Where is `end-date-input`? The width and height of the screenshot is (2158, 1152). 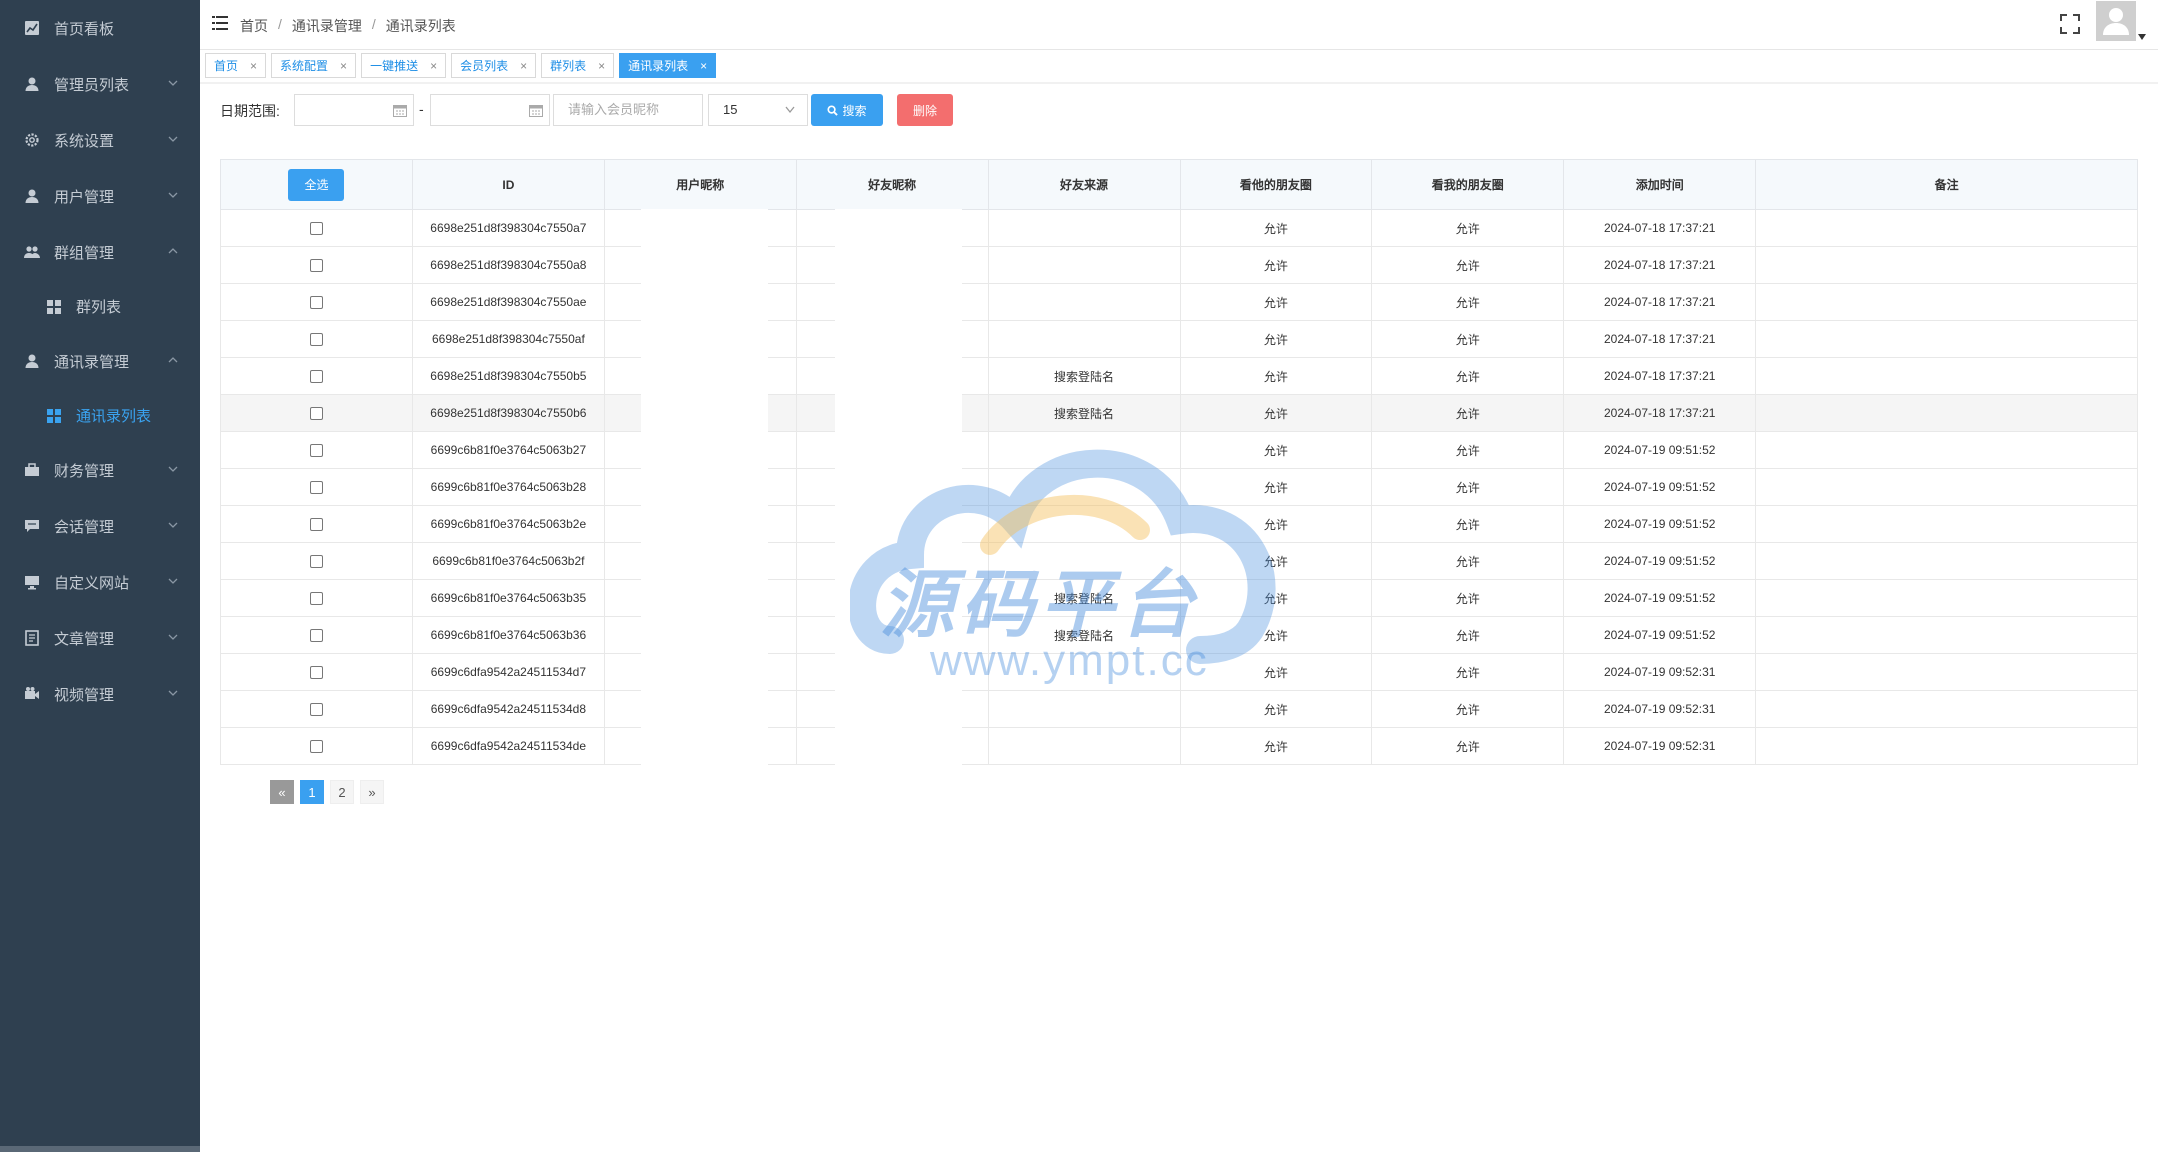
end-date-input is located at coordinates (490, 110).